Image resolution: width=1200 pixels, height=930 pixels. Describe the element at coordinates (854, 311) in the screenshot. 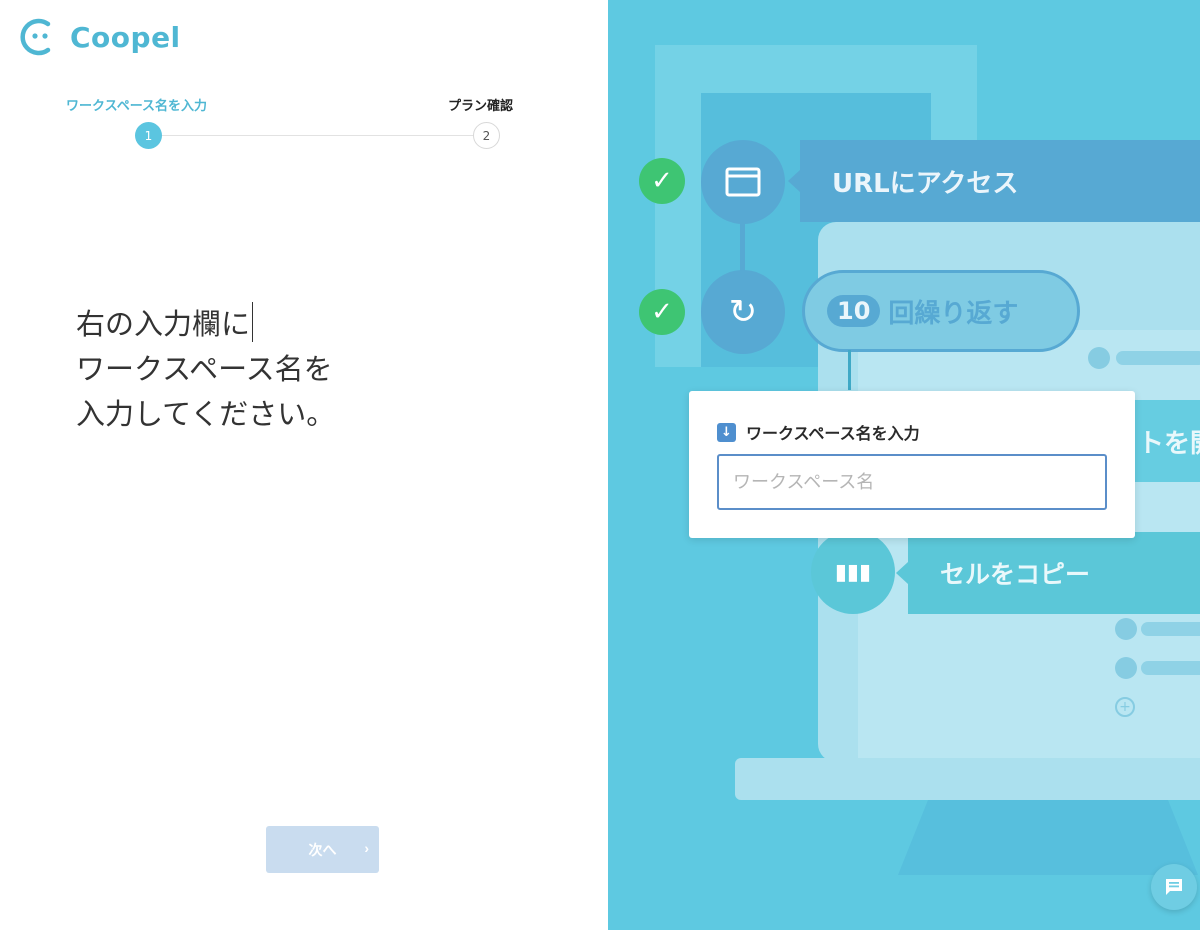

I see `repeat-count: 10` at that location.